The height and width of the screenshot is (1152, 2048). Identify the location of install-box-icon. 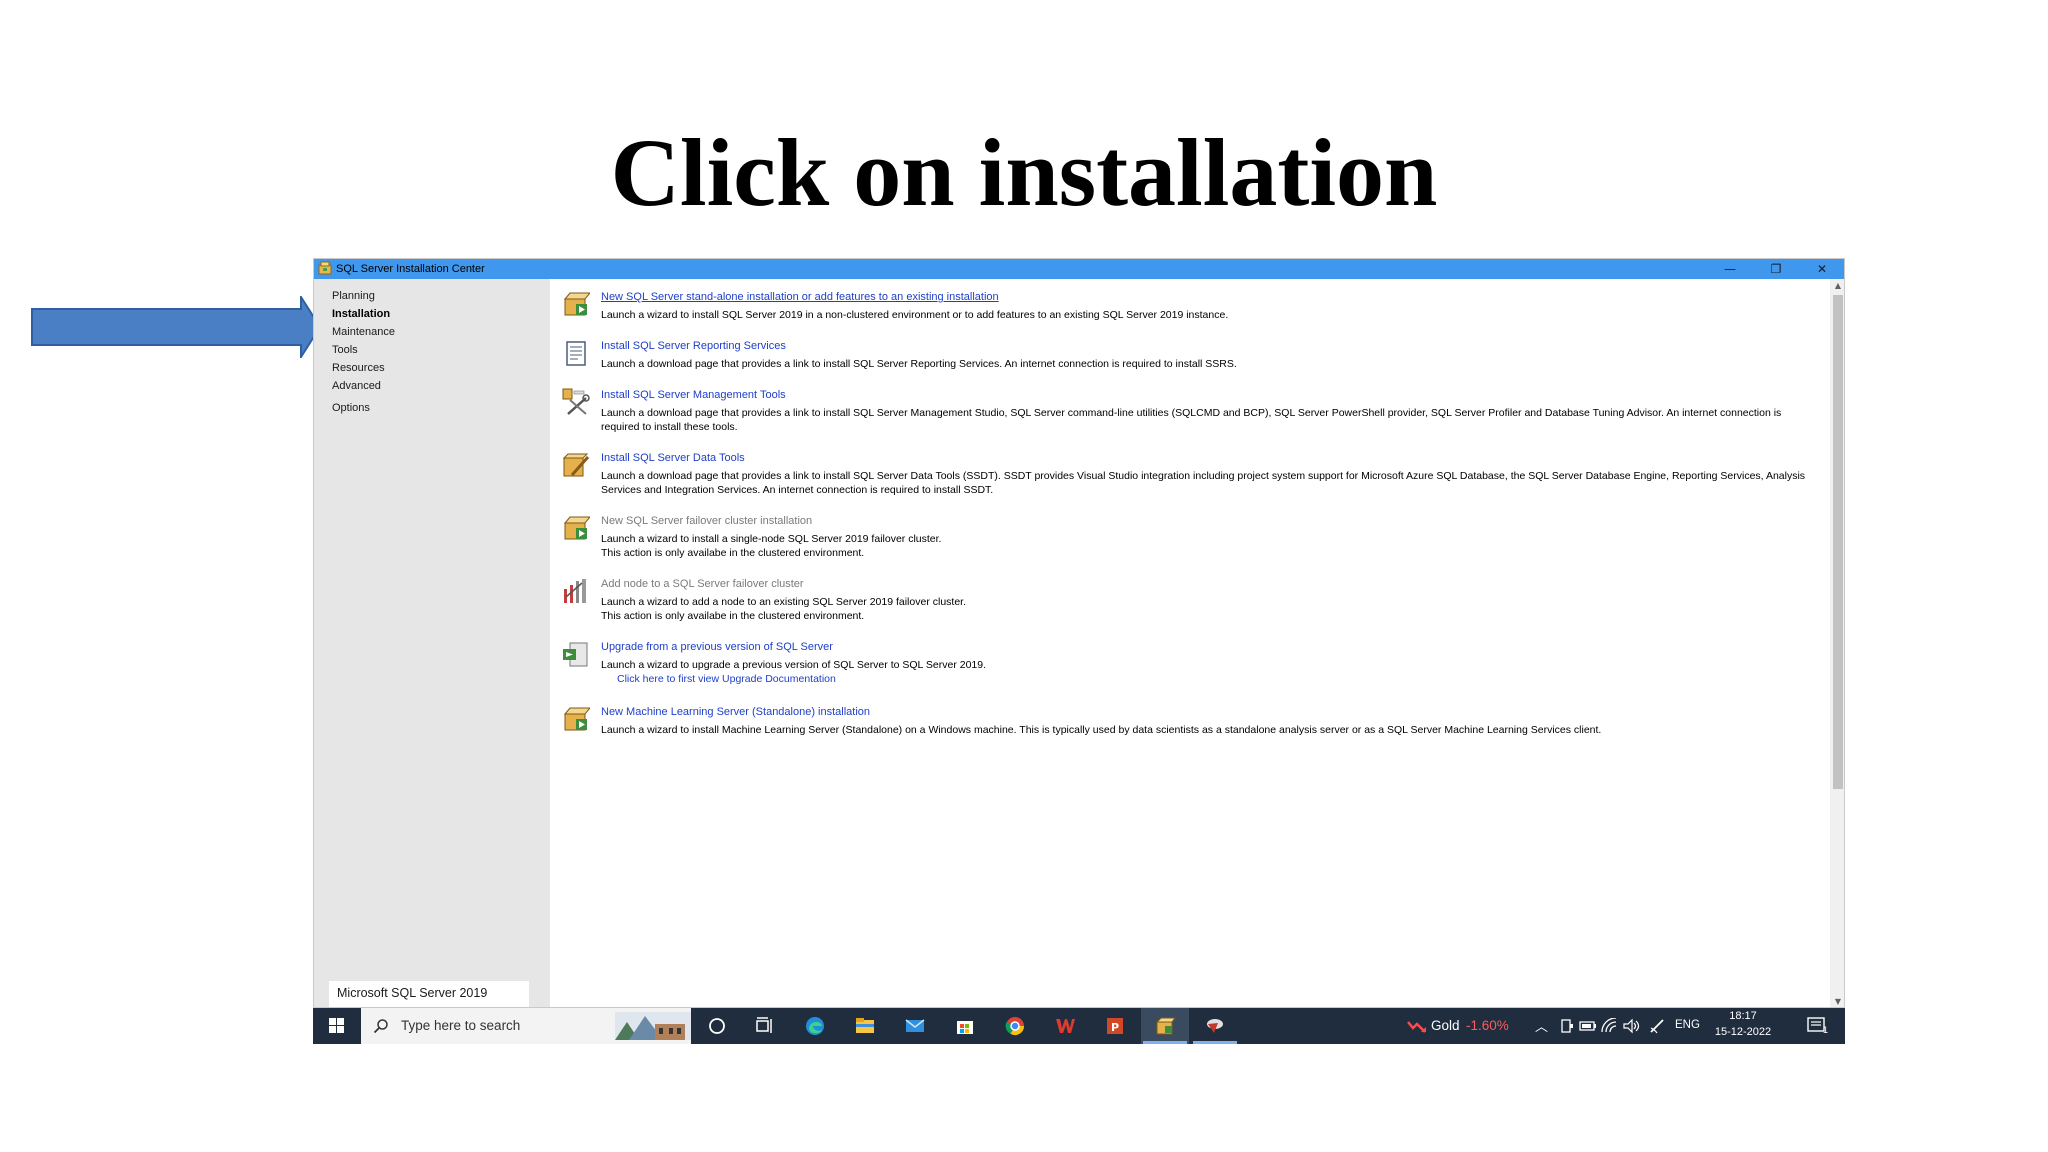
(576, 304).